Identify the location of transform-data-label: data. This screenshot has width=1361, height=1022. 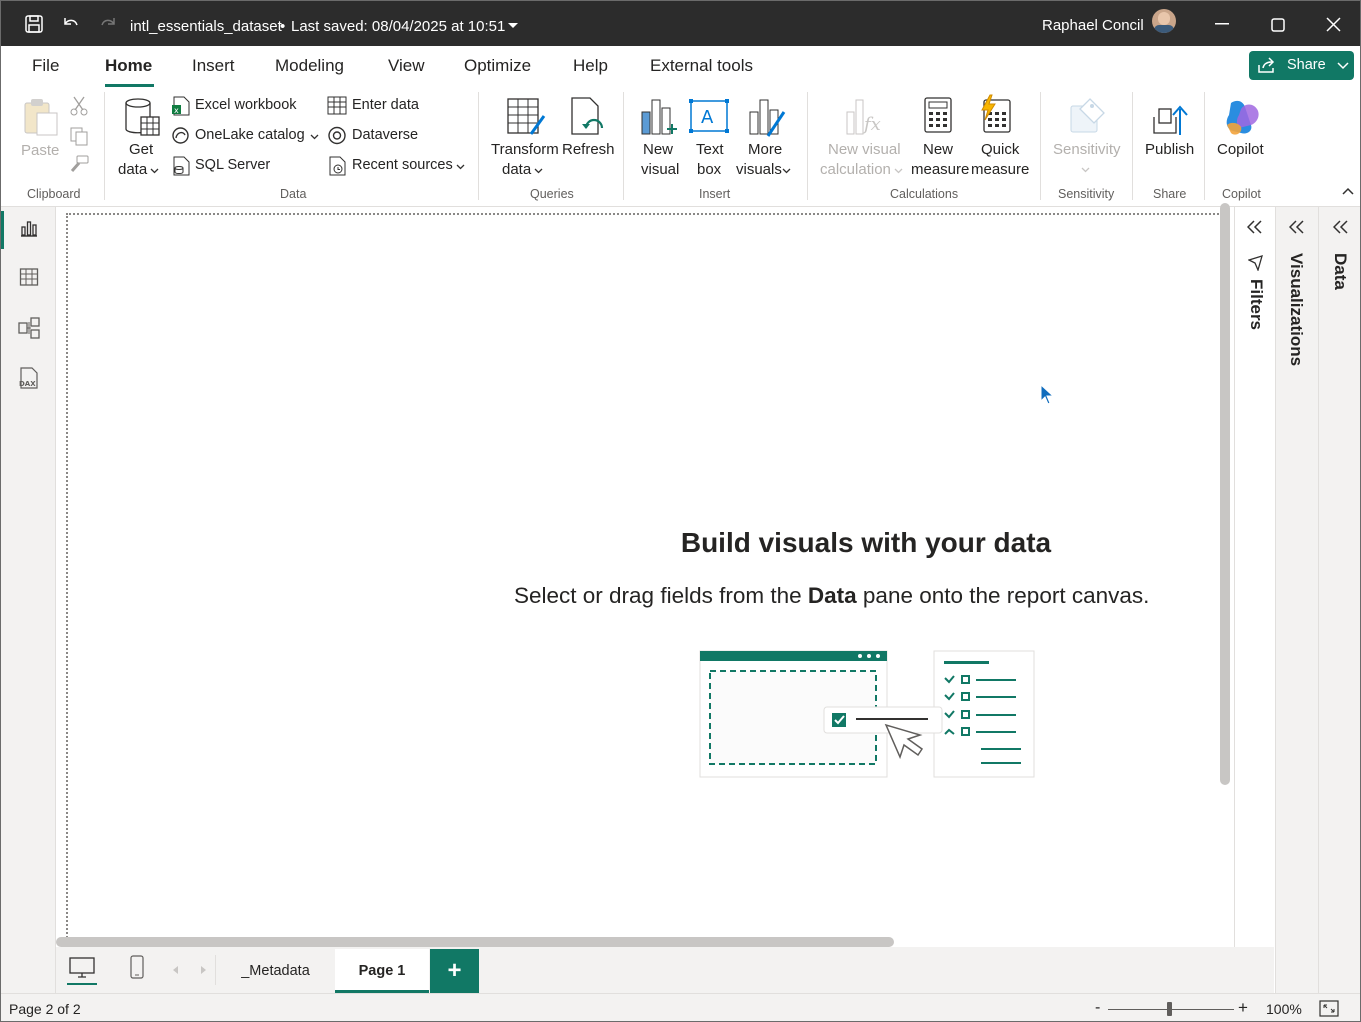
(517, 169).